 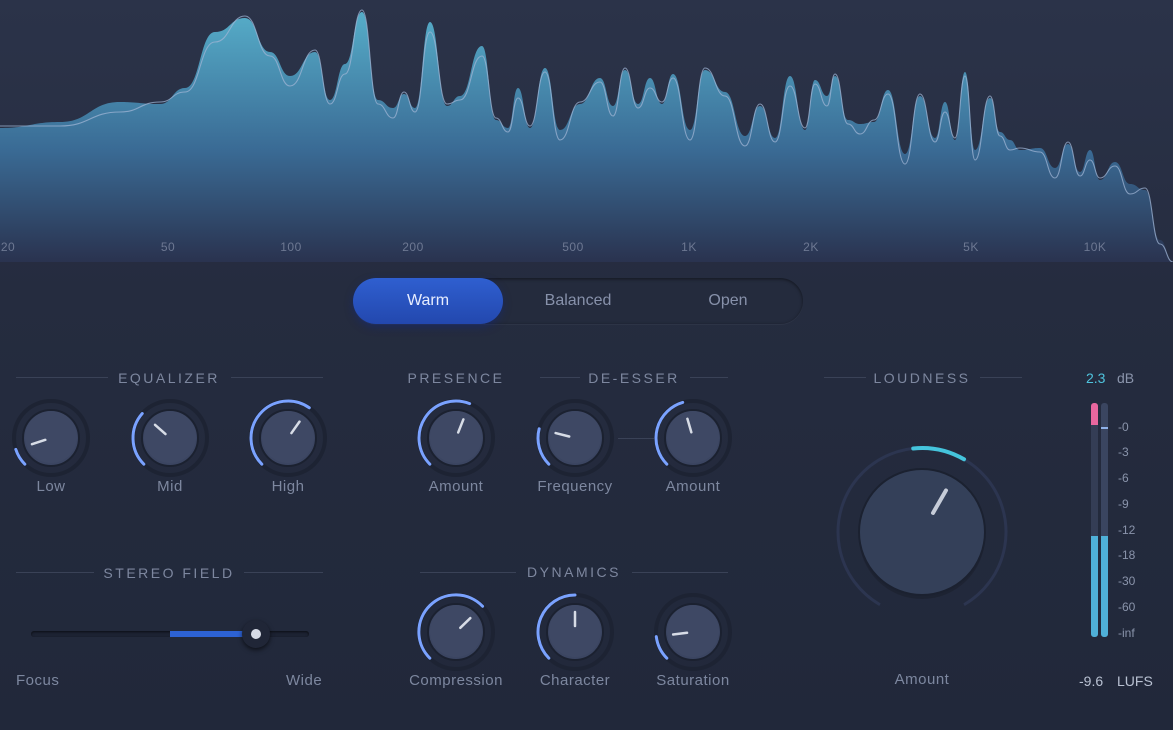 What do you see at coordinates (1127, 607) in the screenshot?
I see `meter-scale-7: -60` at bounding box center [1127, 607].